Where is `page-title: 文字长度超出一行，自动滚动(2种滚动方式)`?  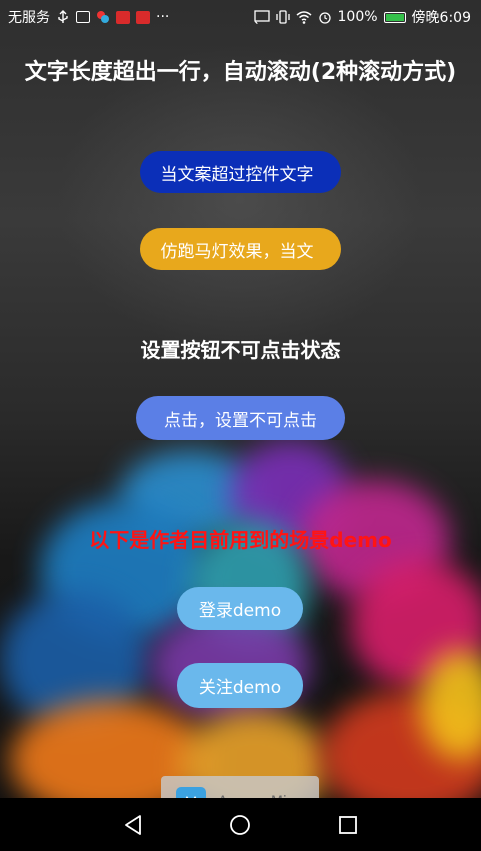 page-title: 文字长度超出一行，自动滚动(2种滚动方式) is located at coordinates (240, 72).